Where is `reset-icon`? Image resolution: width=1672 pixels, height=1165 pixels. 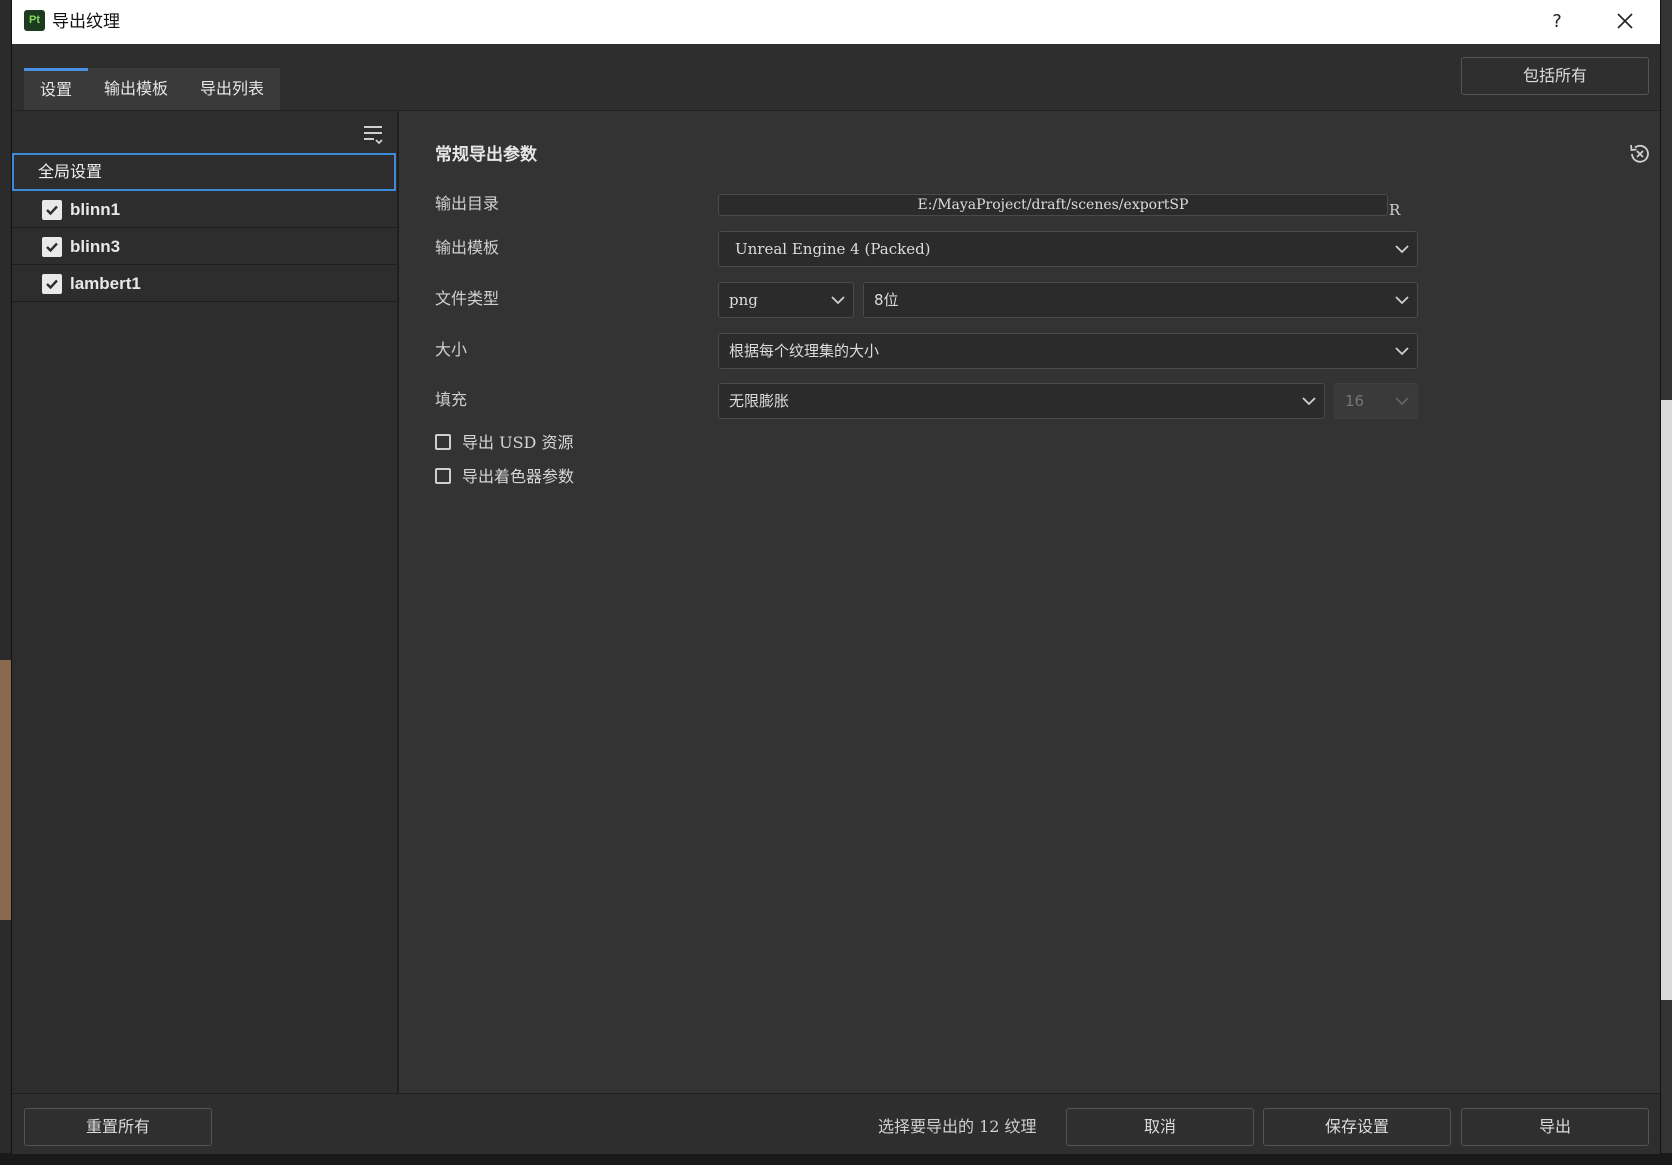 reset-icon is located at coordinates (1639, 153).